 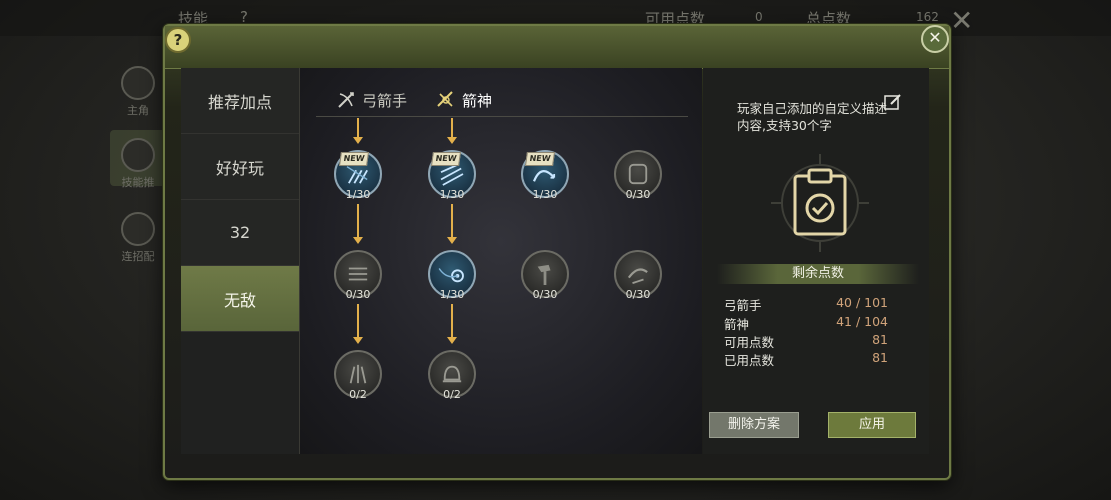 I want to click on delete-plan-button: 删除方案, so click(x=754, y=425).